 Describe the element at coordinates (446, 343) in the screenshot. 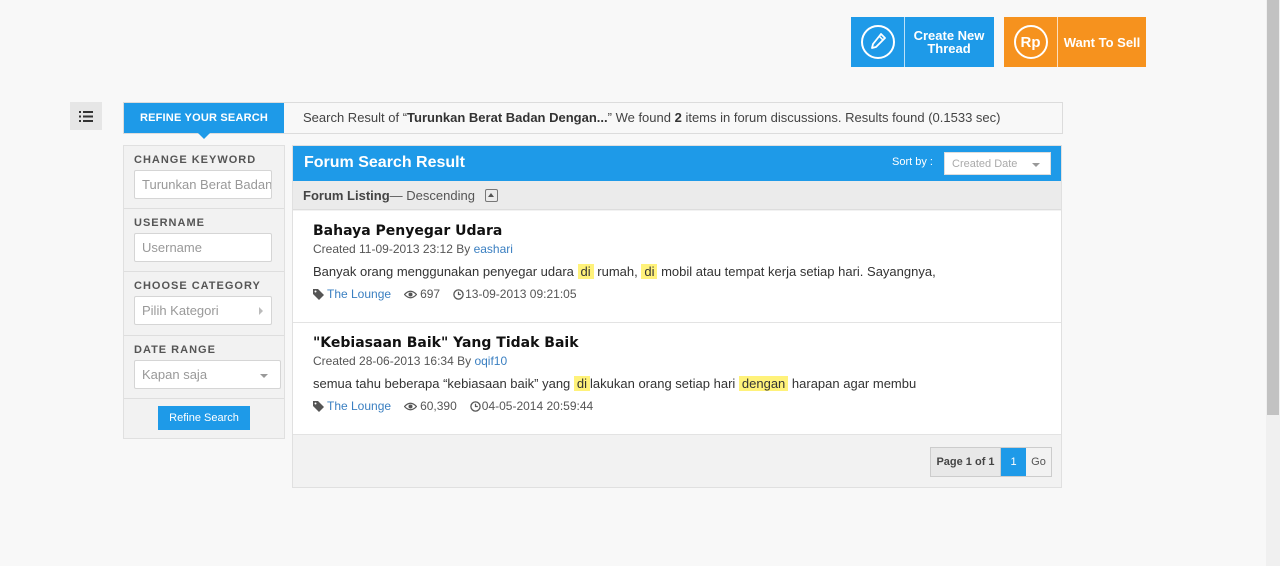

I see `thread-title-link: "Kebiasaan Baik" Yang Tidak Baik` at that location.